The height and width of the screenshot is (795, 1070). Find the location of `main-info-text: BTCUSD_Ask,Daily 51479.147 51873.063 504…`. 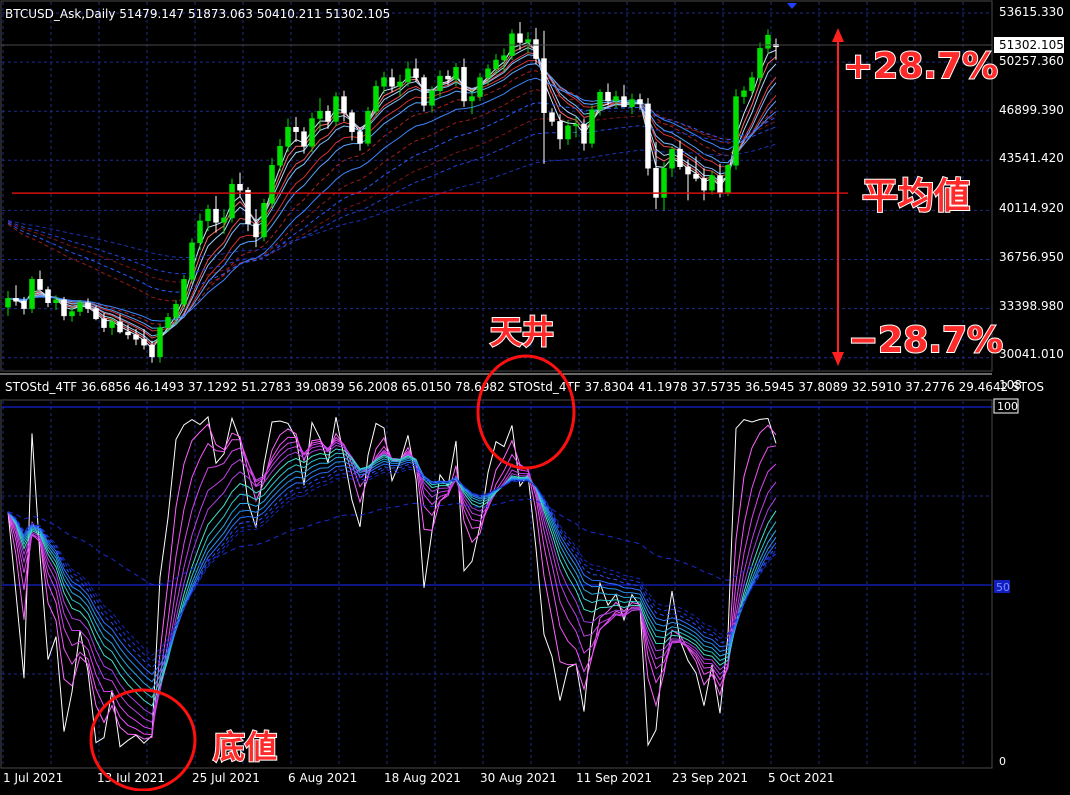

main-info-text: BTCUSD_Ask,Daily 51479.147 51873.063 504… is located at coordinates (197, 14).